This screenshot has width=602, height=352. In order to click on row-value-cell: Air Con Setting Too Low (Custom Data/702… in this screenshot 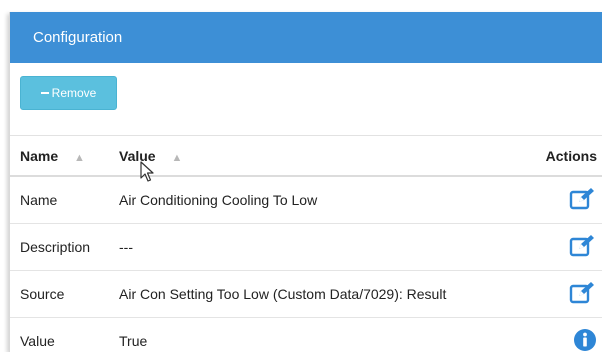, I will do `click(318, 294)`.